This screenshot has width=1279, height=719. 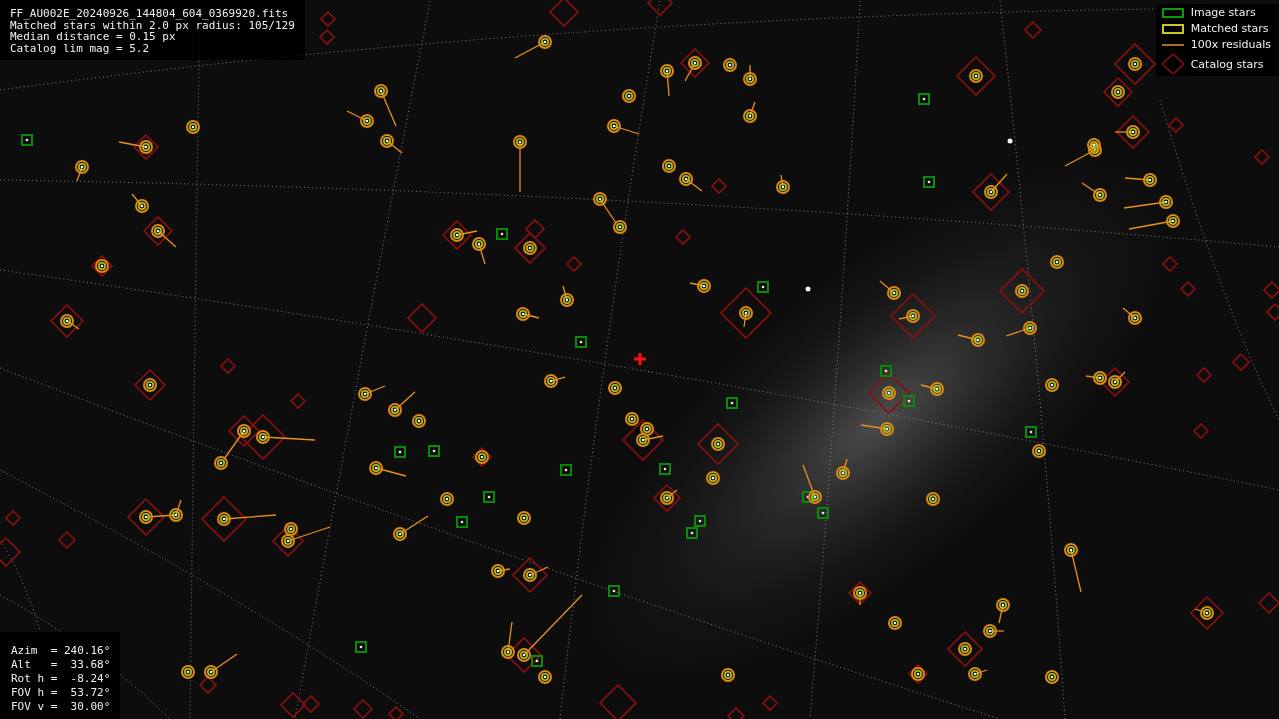 I want to click on pointing-text: FOV v = 30.00°, so click(x=61, y=706).